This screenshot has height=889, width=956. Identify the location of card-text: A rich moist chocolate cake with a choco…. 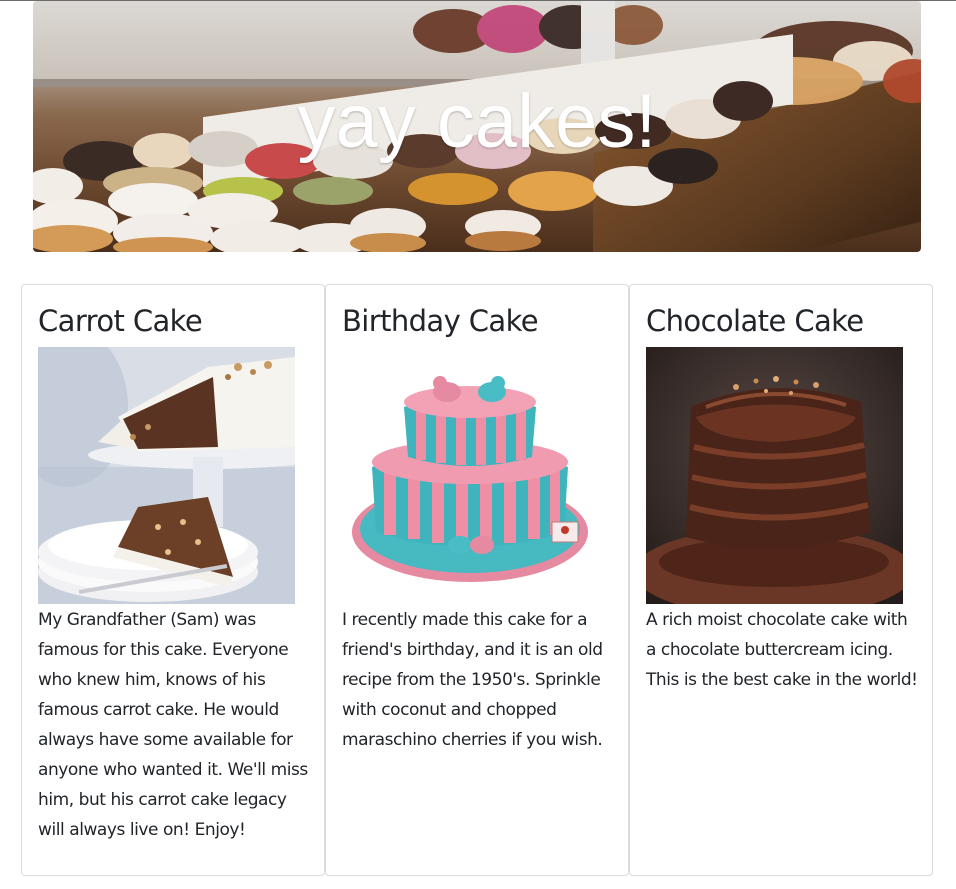
(782, 650).